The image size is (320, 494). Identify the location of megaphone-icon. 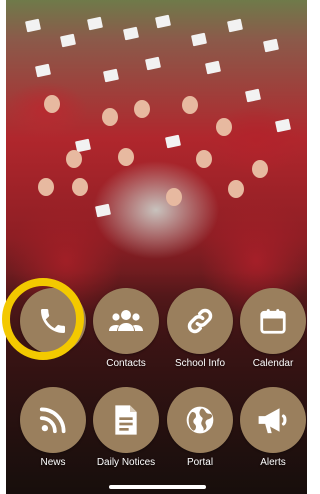
(272, 421).